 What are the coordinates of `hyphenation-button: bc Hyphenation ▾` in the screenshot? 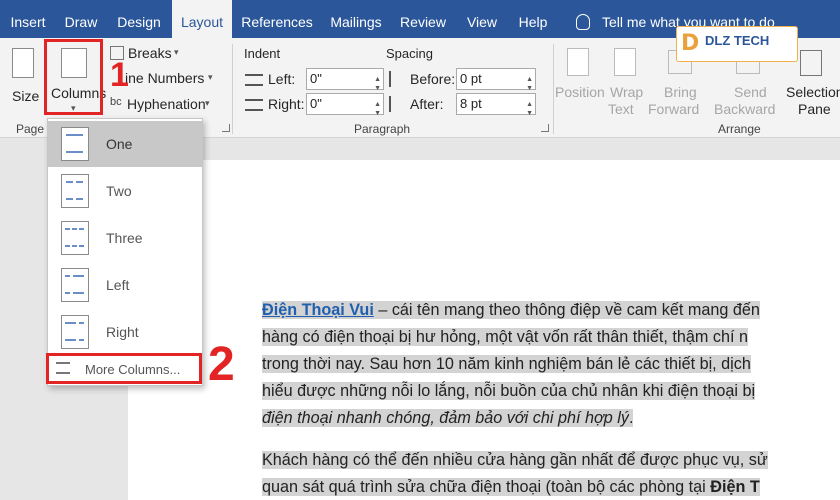 It's located at (163, 104).